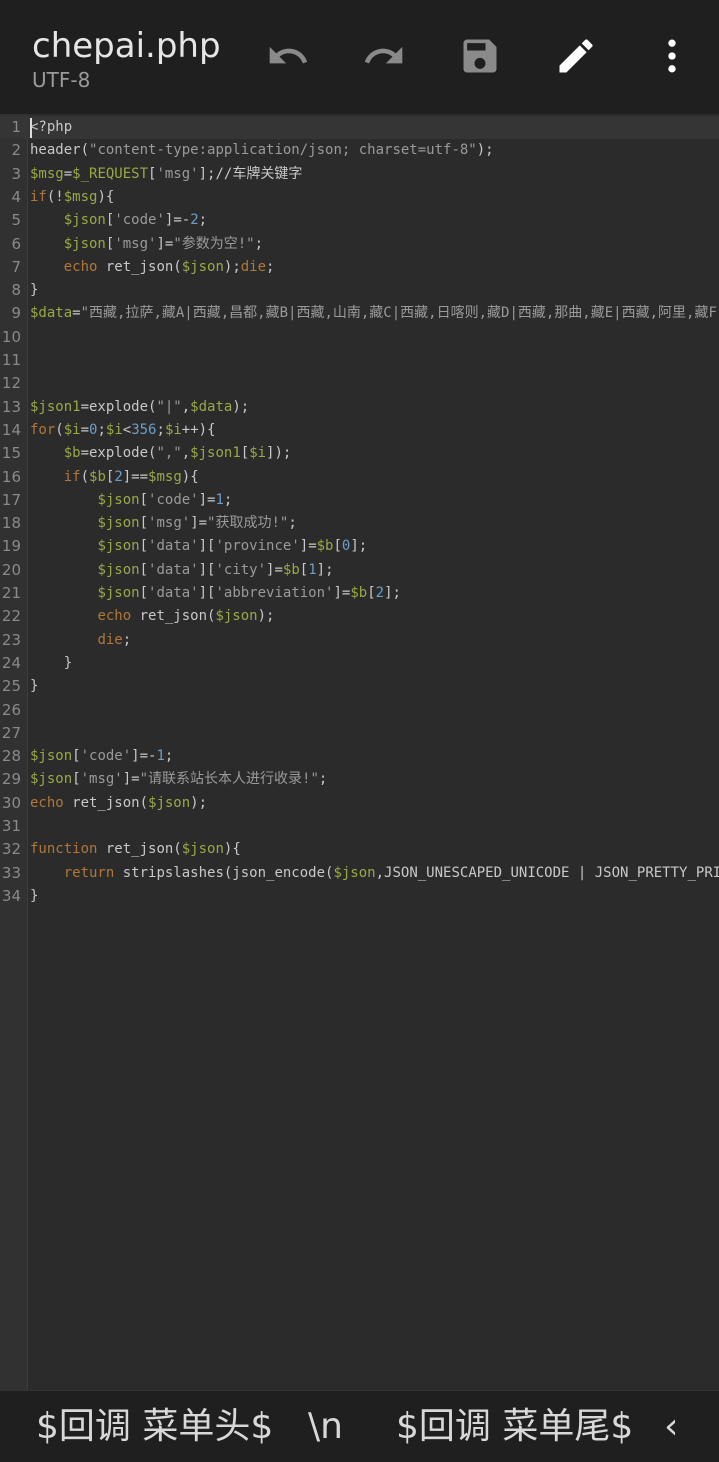 The width and height of the screenshot is (719, 1462). What do you see at coordinates (177, 453) in the screenshot?
I see `line-code: $b=explode(",",$json1[$i]);` at bounding box center [177, 453].